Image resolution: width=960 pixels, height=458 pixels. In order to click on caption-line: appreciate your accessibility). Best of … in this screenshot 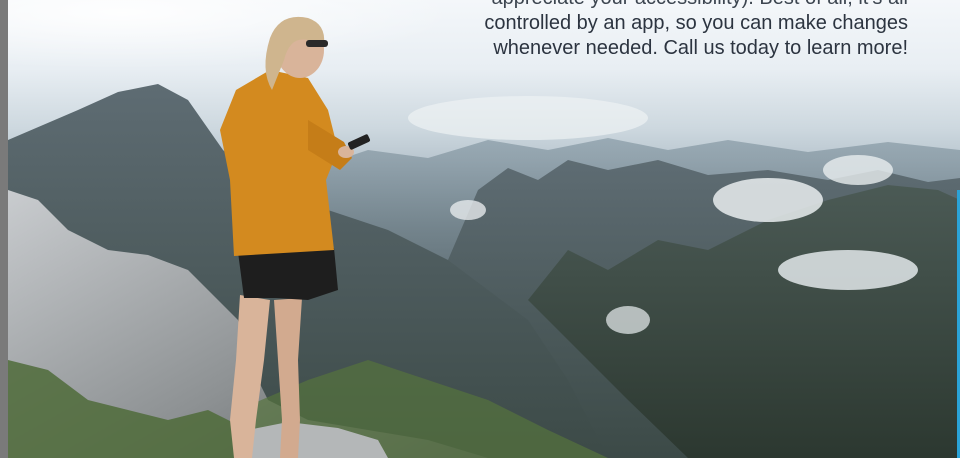, I will do `click(648, 5)`.